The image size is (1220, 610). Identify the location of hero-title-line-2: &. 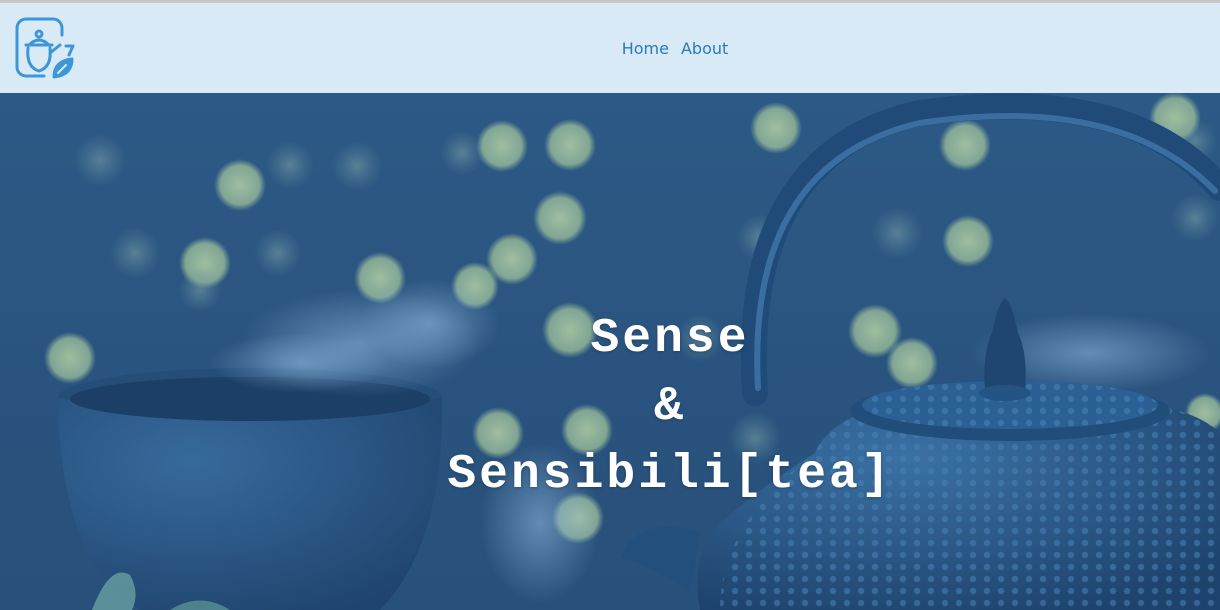
(670, 407).